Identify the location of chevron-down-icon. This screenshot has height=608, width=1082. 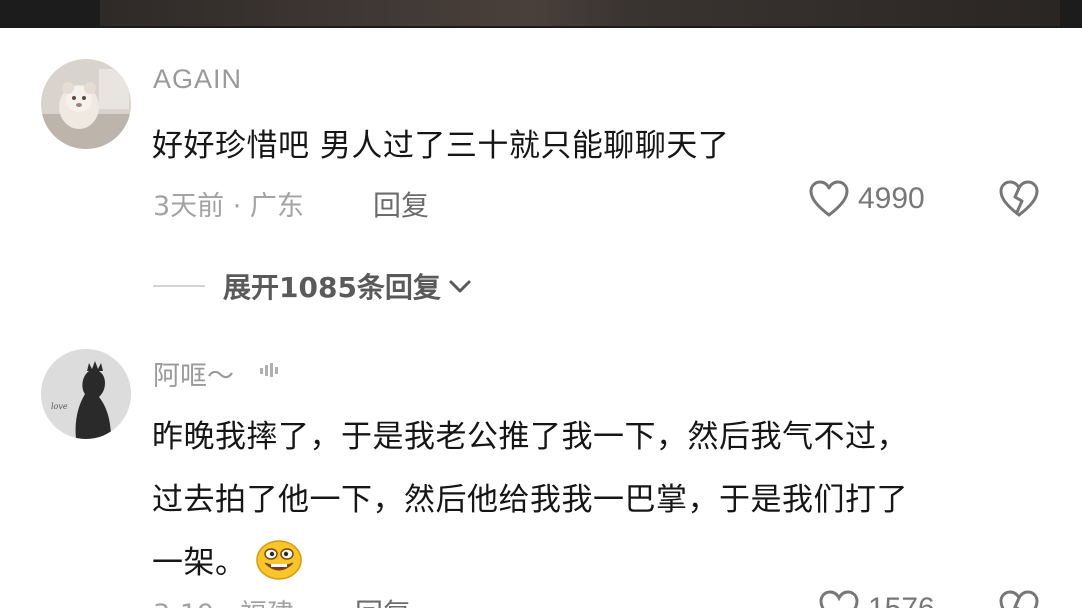
(460, 286).